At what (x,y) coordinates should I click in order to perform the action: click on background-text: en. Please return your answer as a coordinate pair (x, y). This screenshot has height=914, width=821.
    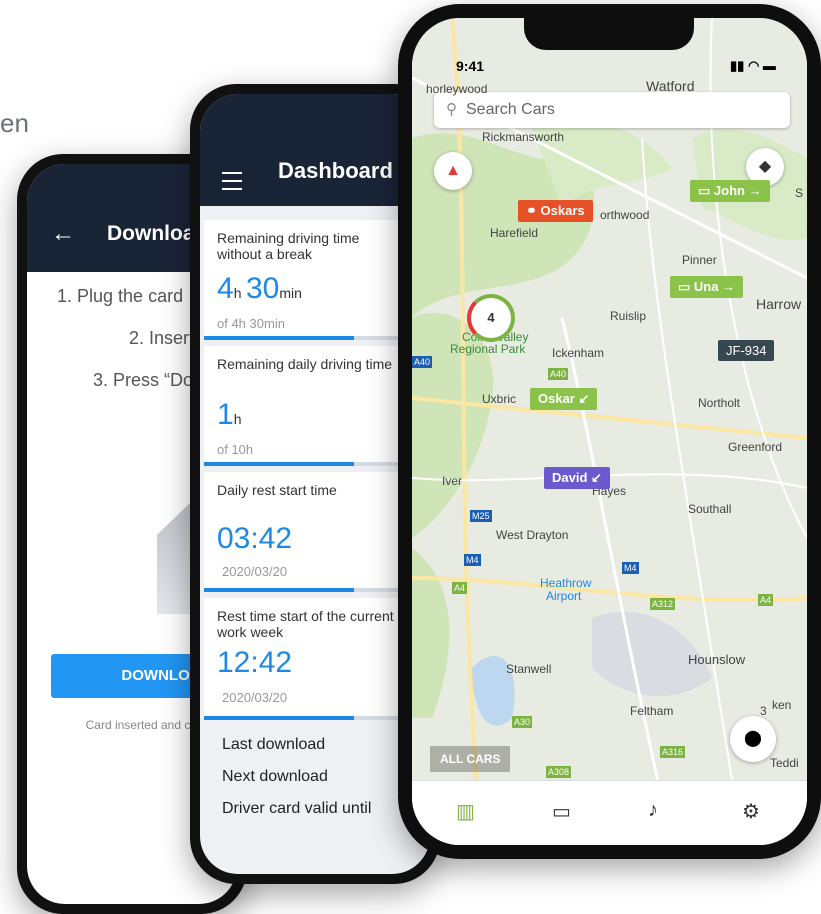
    Looking at the image, I should click on (14, 123).